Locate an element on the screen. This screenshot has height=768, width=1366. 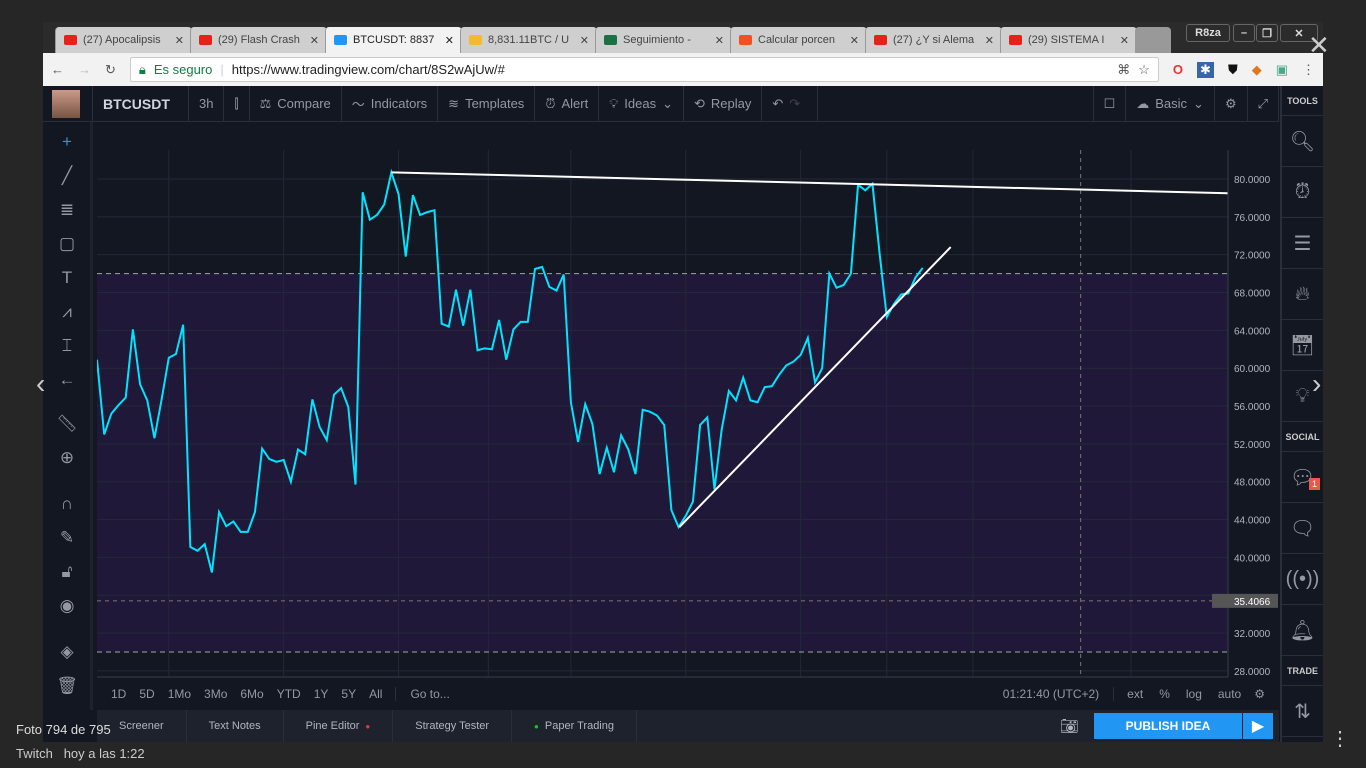
unlock-icon: 🔓︎ is located at coordinates (67, 572).